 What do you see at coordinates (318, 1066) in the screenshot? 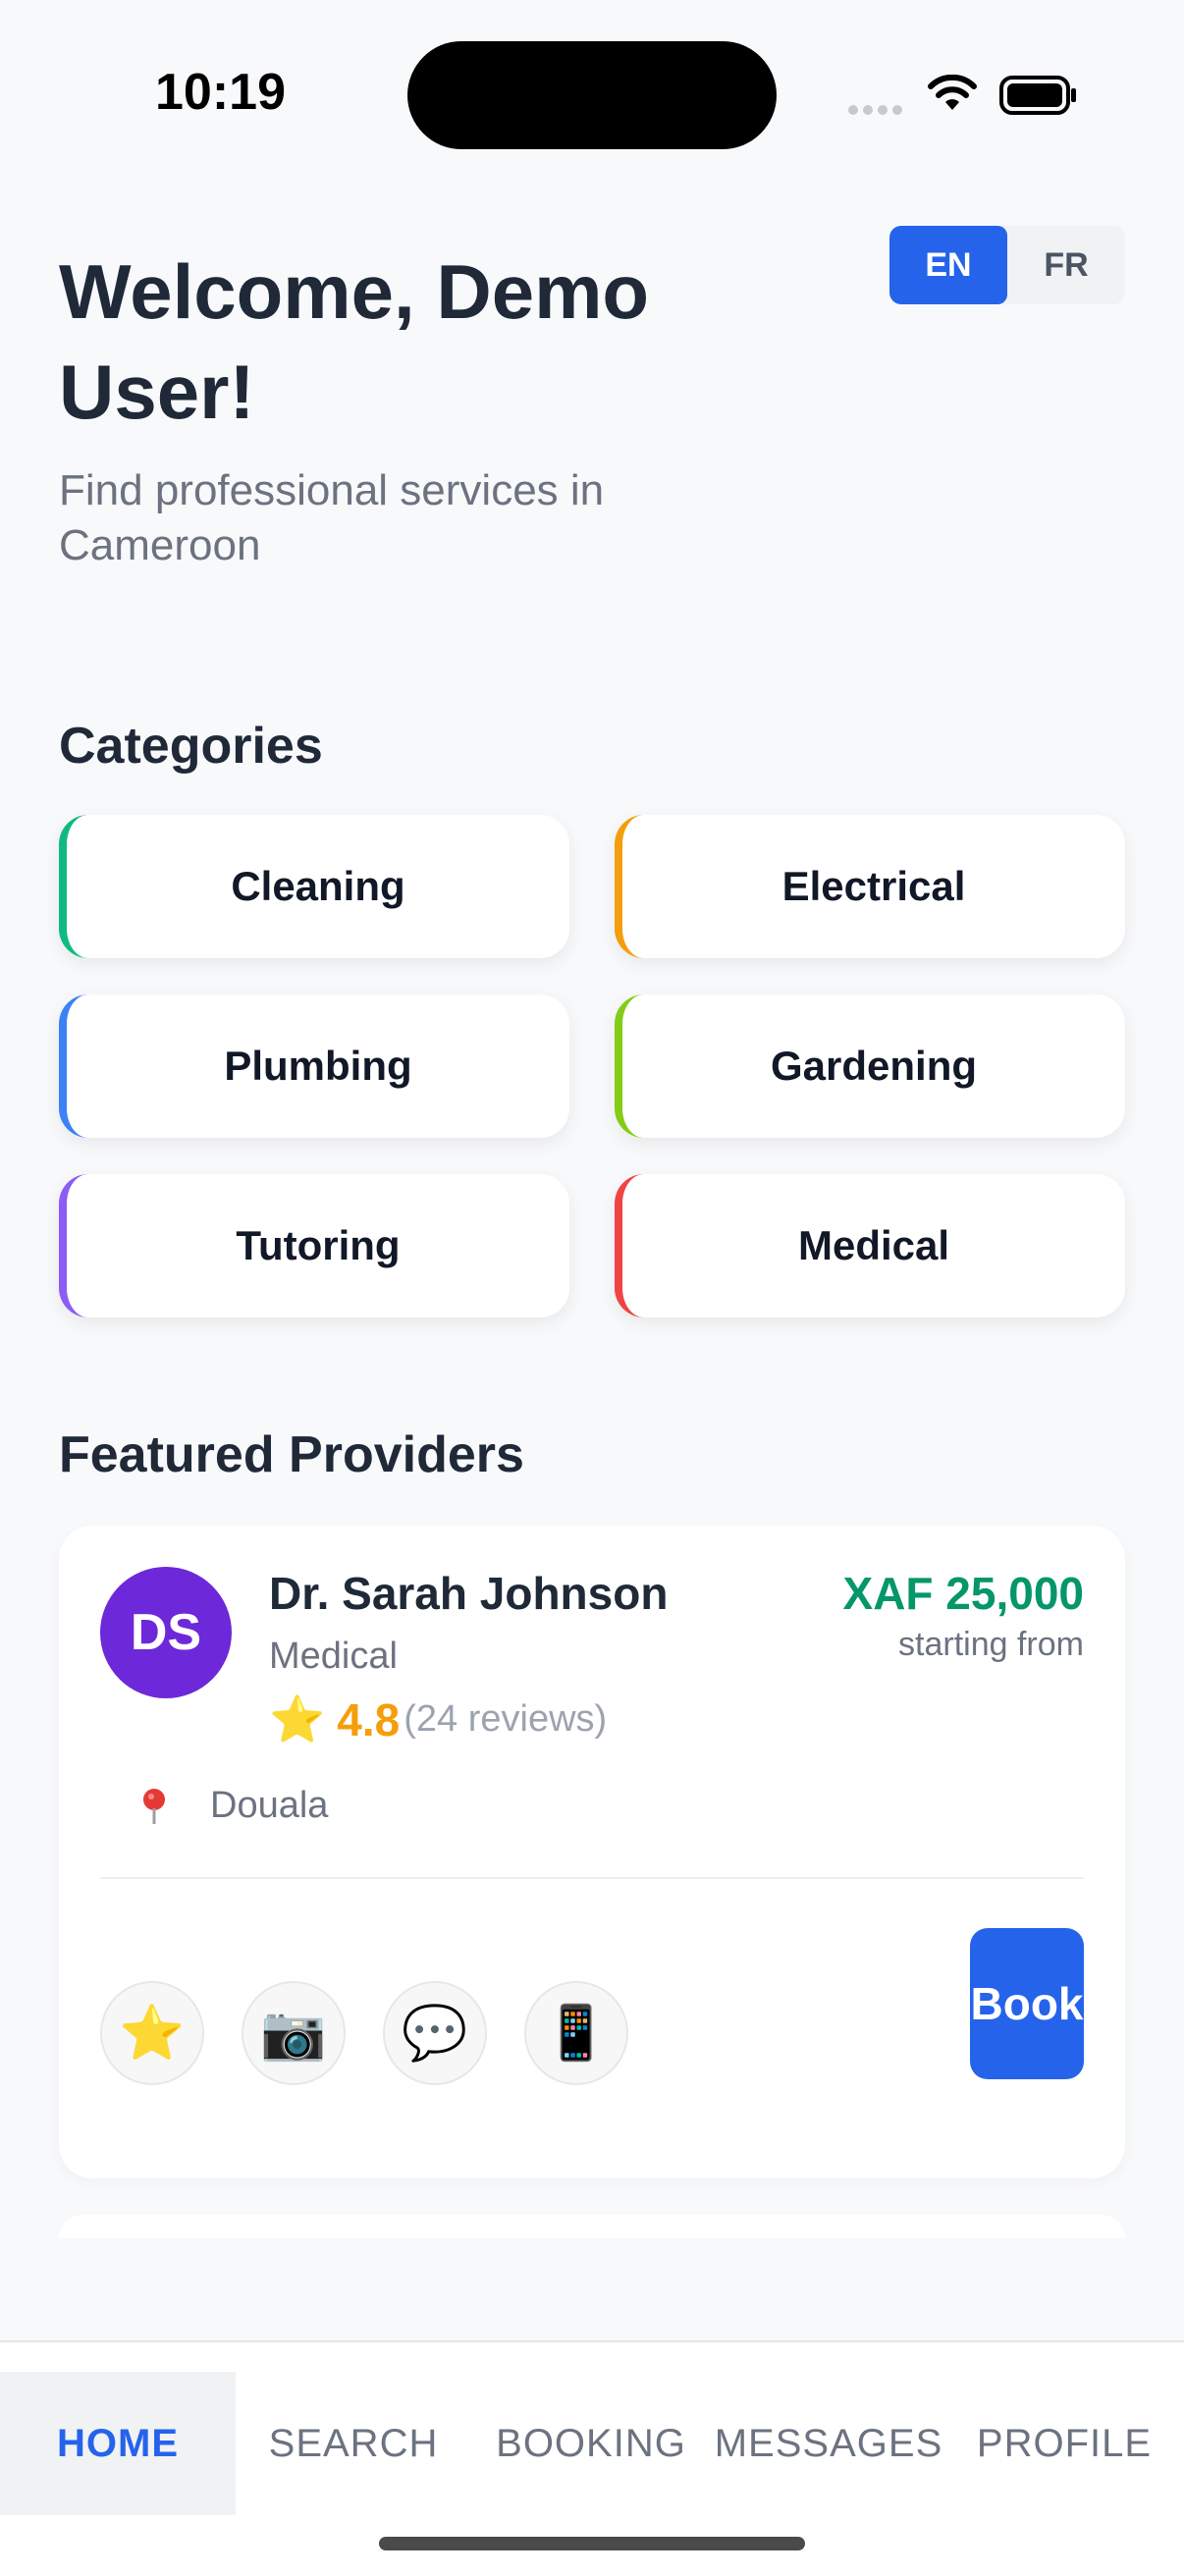
I see `category-label: Plumbing` at bounding box center [318, 1066].